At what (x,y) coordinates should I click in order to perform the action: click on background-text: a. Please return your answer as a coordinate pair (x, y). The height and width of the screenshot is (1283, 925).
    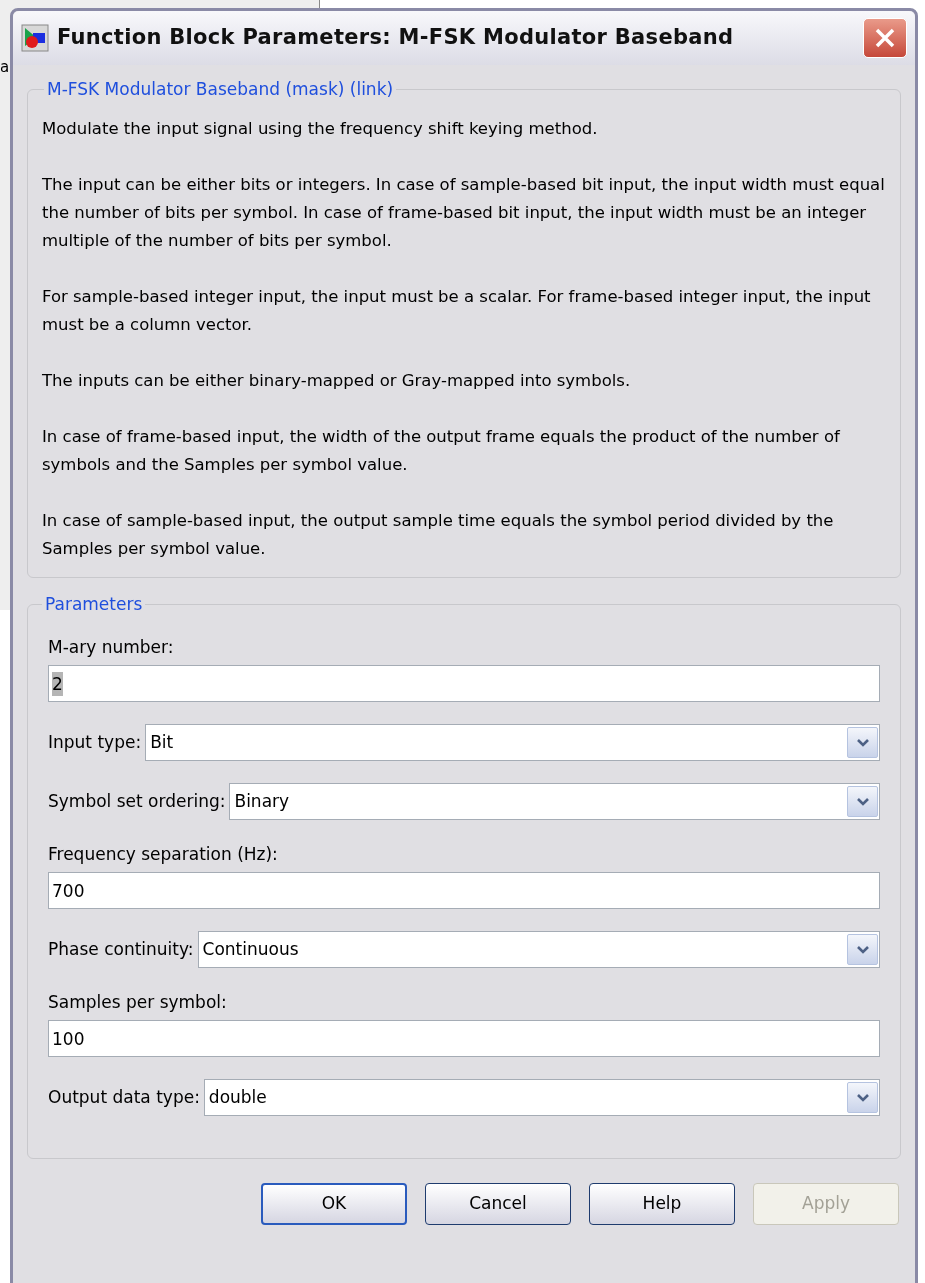
    Looking at the image, I should click on (5, 67).